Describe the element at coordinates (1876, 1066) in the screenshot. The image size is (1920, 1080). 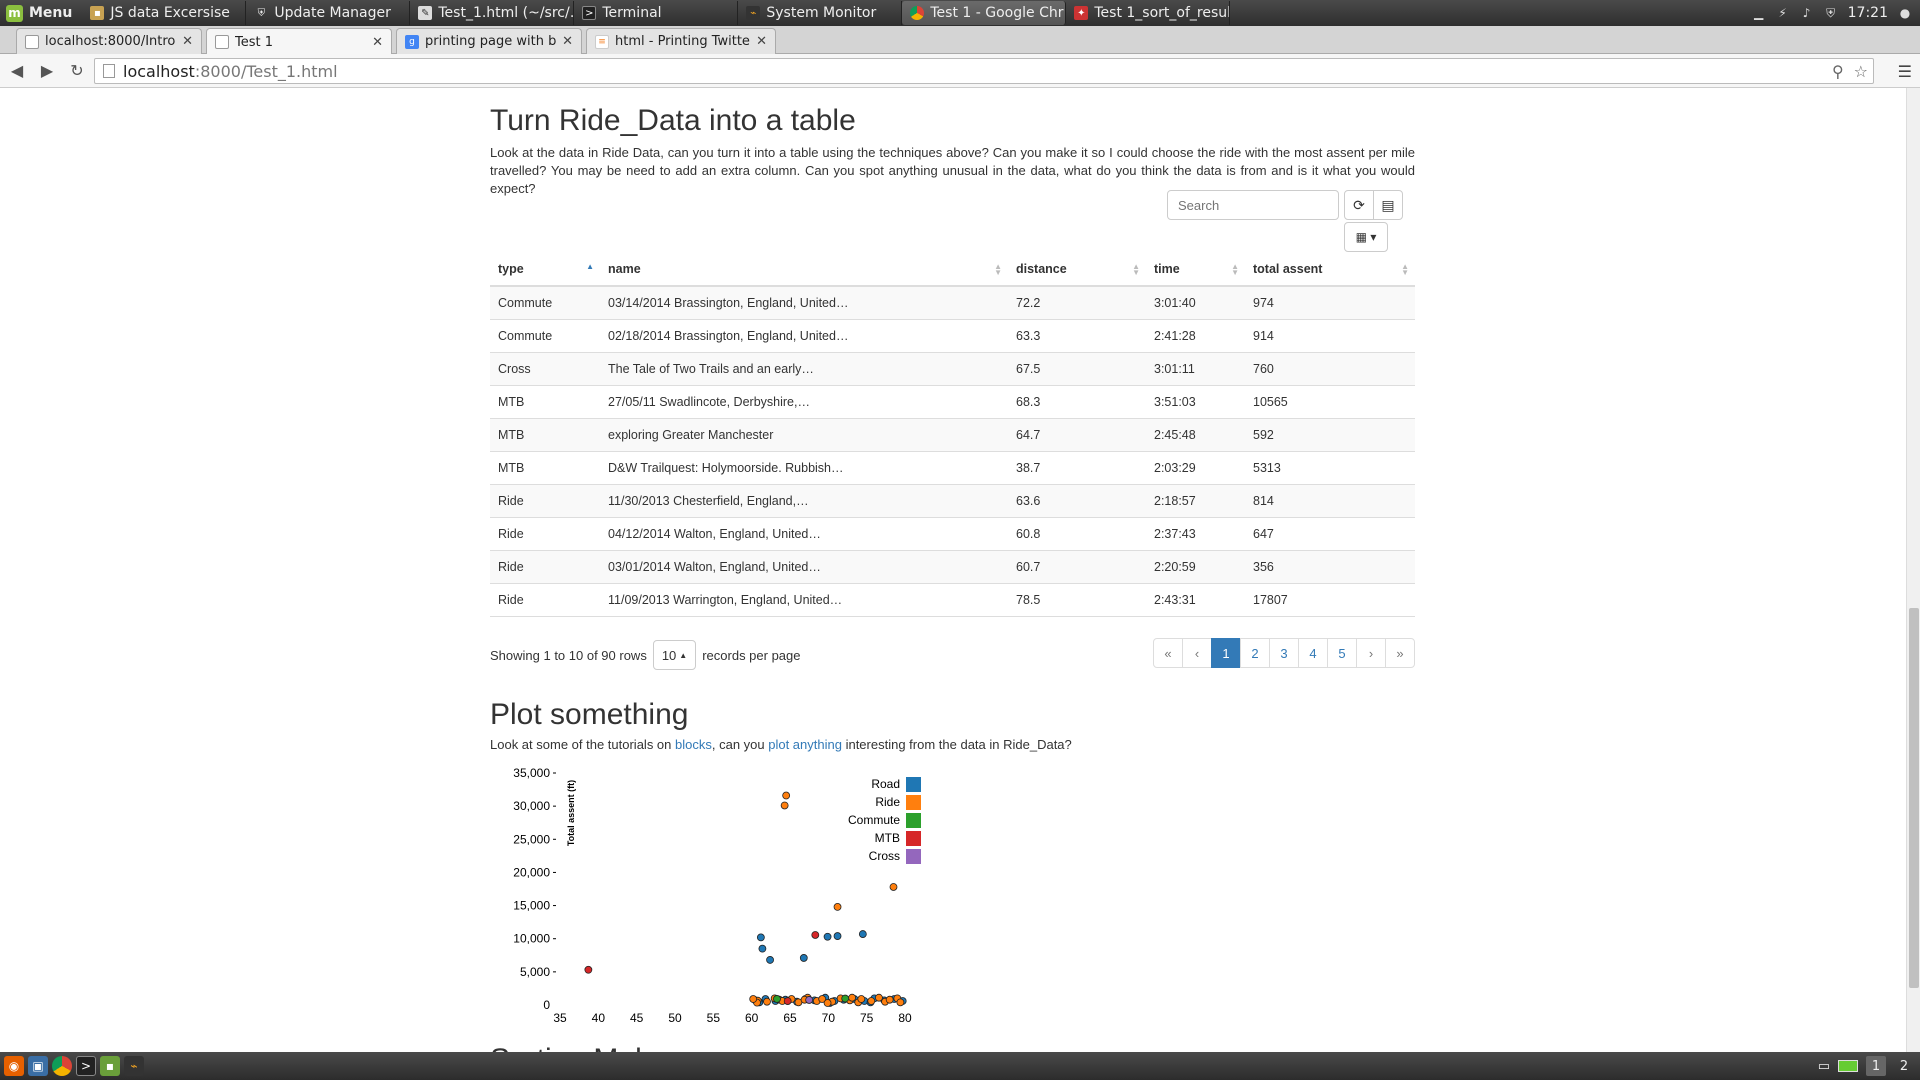
I see `workspace-1: 1` at that location.